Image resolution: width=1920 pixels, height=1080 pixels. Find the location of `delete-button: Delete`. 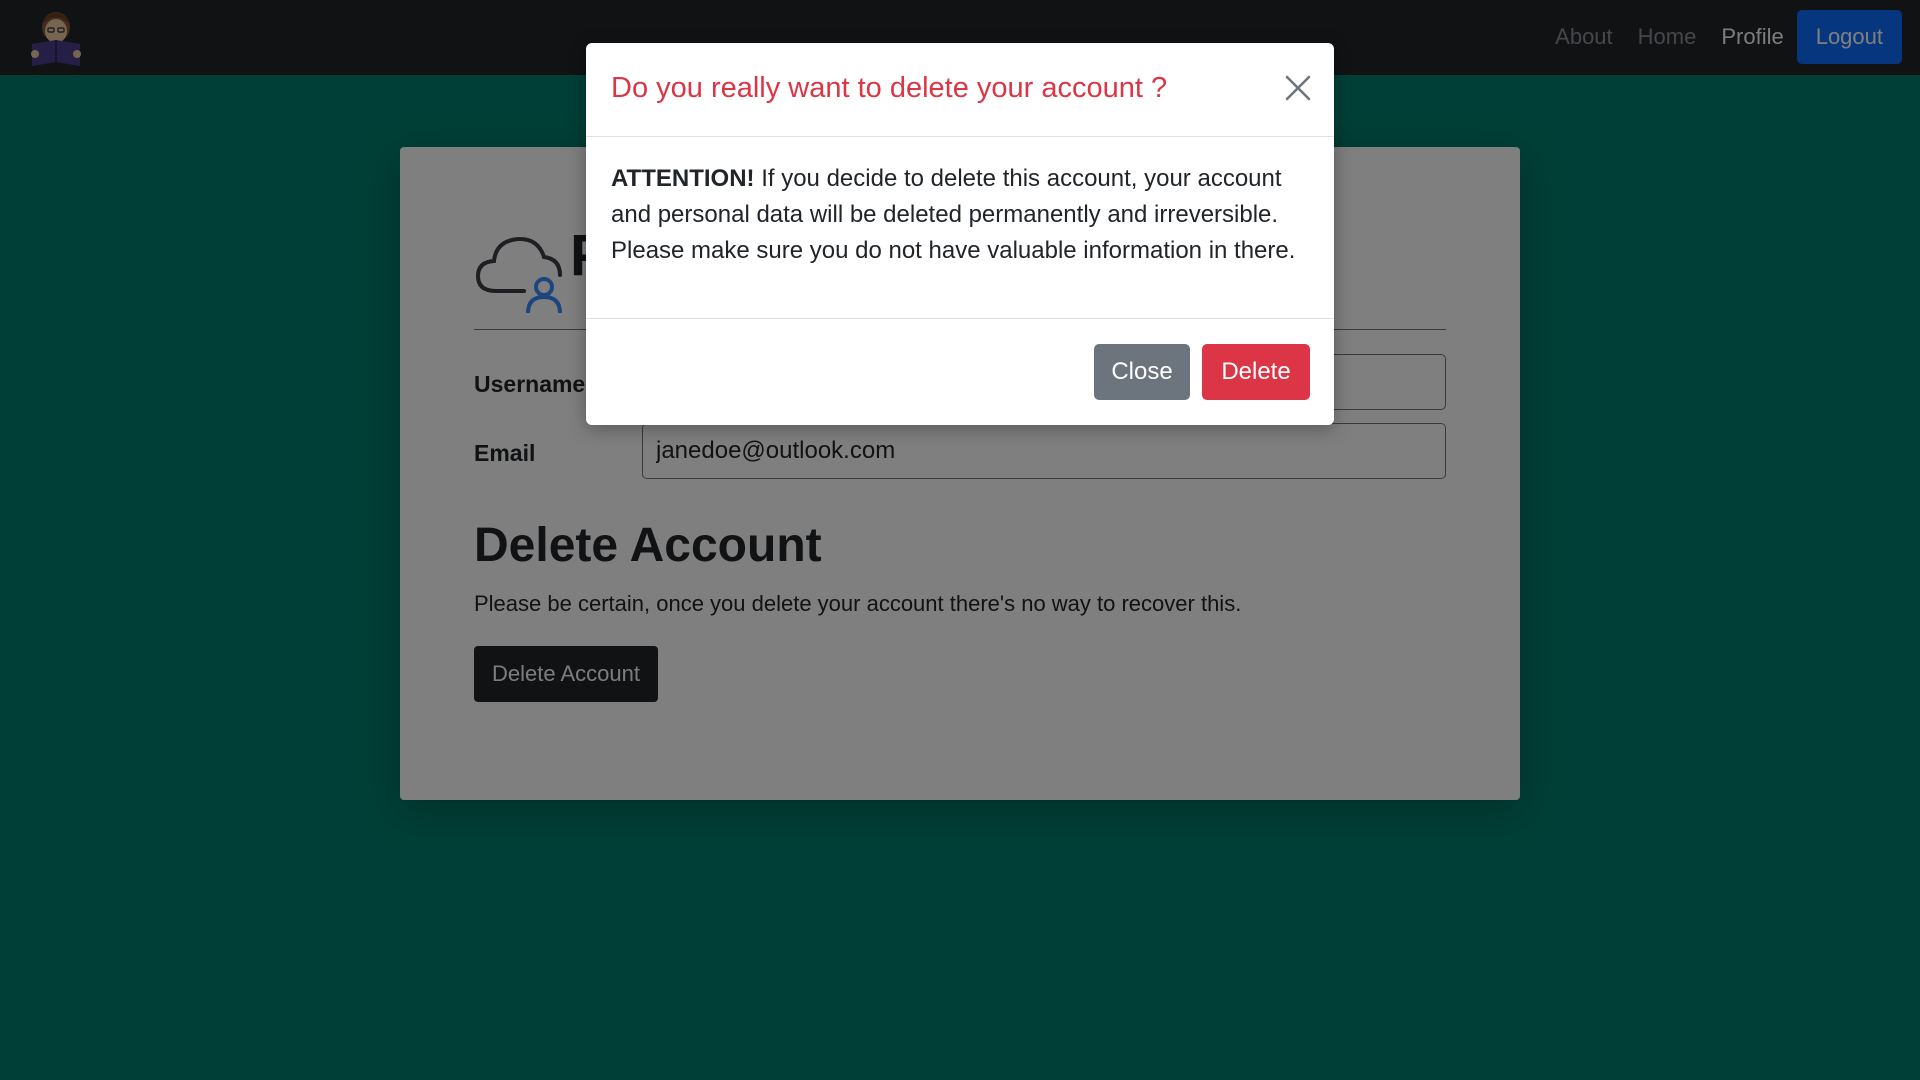

delete-button: Delete is located at coordinates (1256, 372).